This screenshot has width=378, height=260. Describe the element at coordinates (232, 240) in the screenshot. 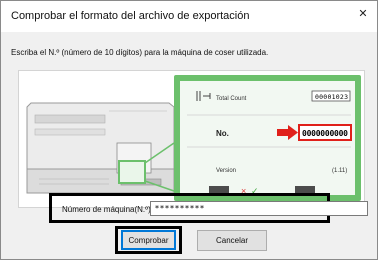

I see `cancel-button: Cancelar` at that location.